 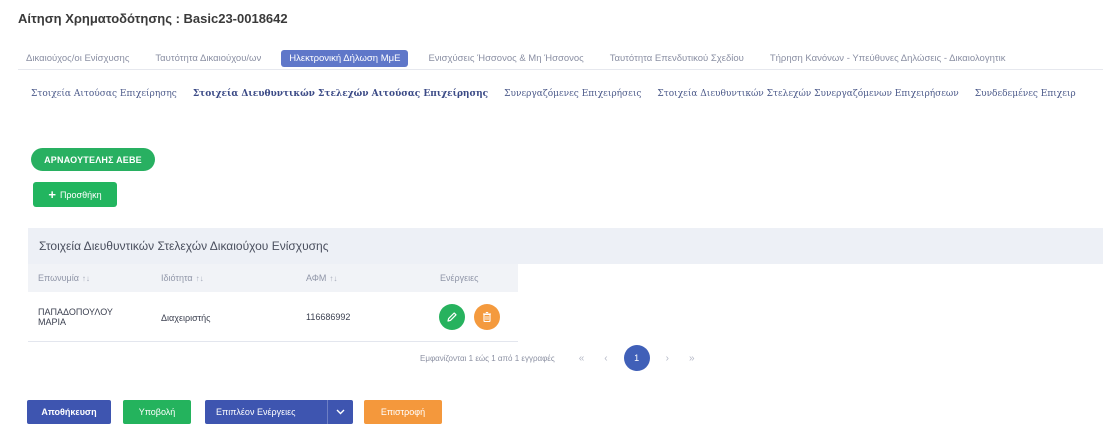 What do you see at coordinates (316, 278) in the screenshot?
I see `column-header-label: ΑΦΜ` at bounding box center [316, 278].